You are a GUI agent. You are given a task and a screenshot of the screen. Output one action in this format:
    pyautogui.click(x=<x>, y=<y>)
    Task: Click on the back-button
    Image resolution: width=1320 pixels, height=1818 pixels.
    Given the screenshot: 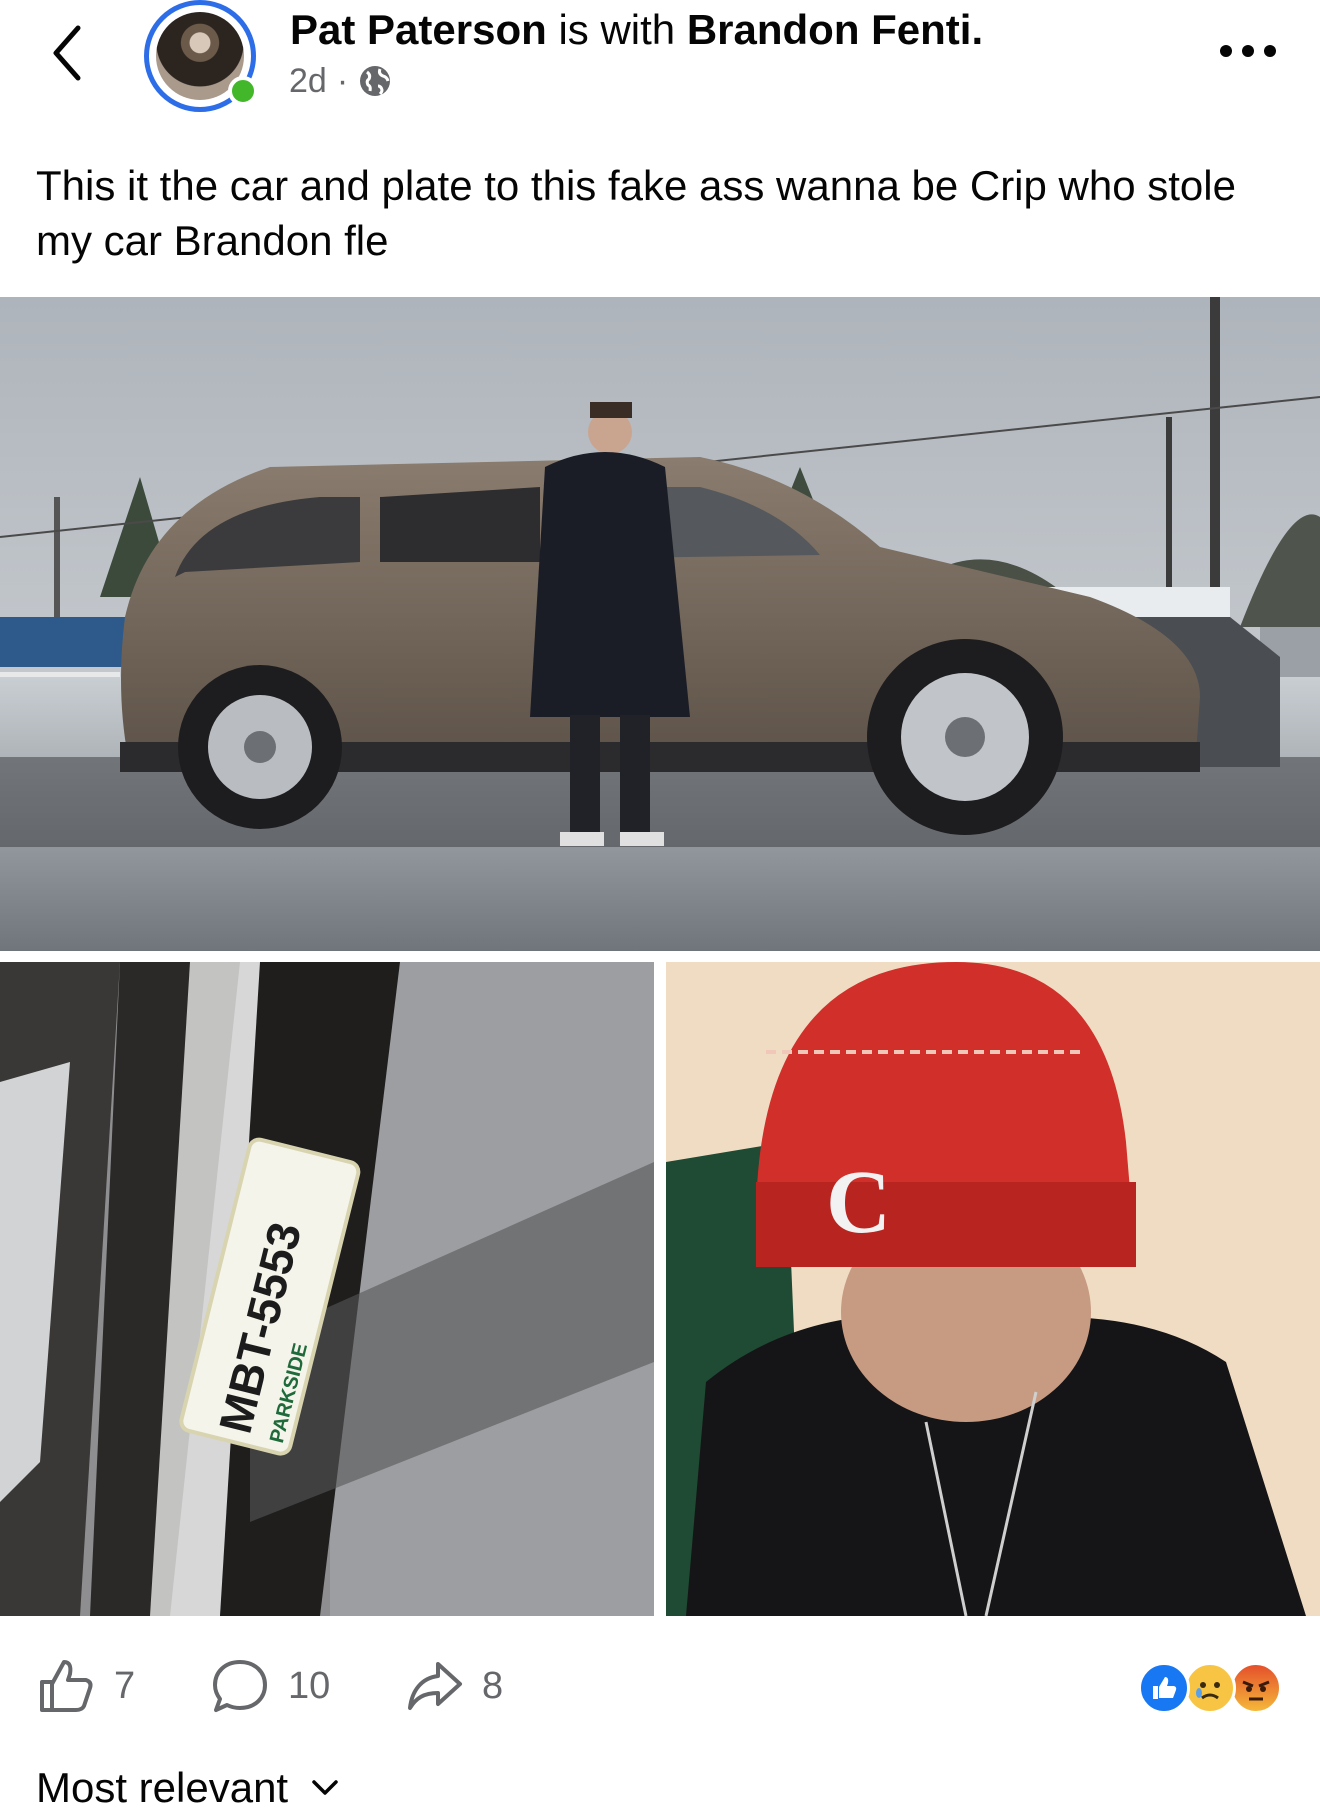 What is the action you would take?
    pyautogui.click(x=69, y=53)
    